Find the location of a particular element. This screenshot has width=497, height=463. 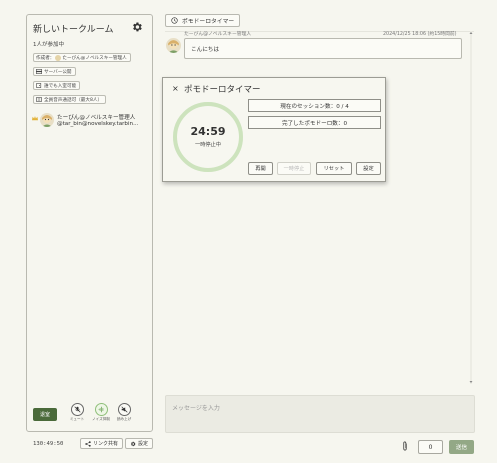

voice-label: 全員音声通話可（最大8人） is located at coordinates (73, 100).